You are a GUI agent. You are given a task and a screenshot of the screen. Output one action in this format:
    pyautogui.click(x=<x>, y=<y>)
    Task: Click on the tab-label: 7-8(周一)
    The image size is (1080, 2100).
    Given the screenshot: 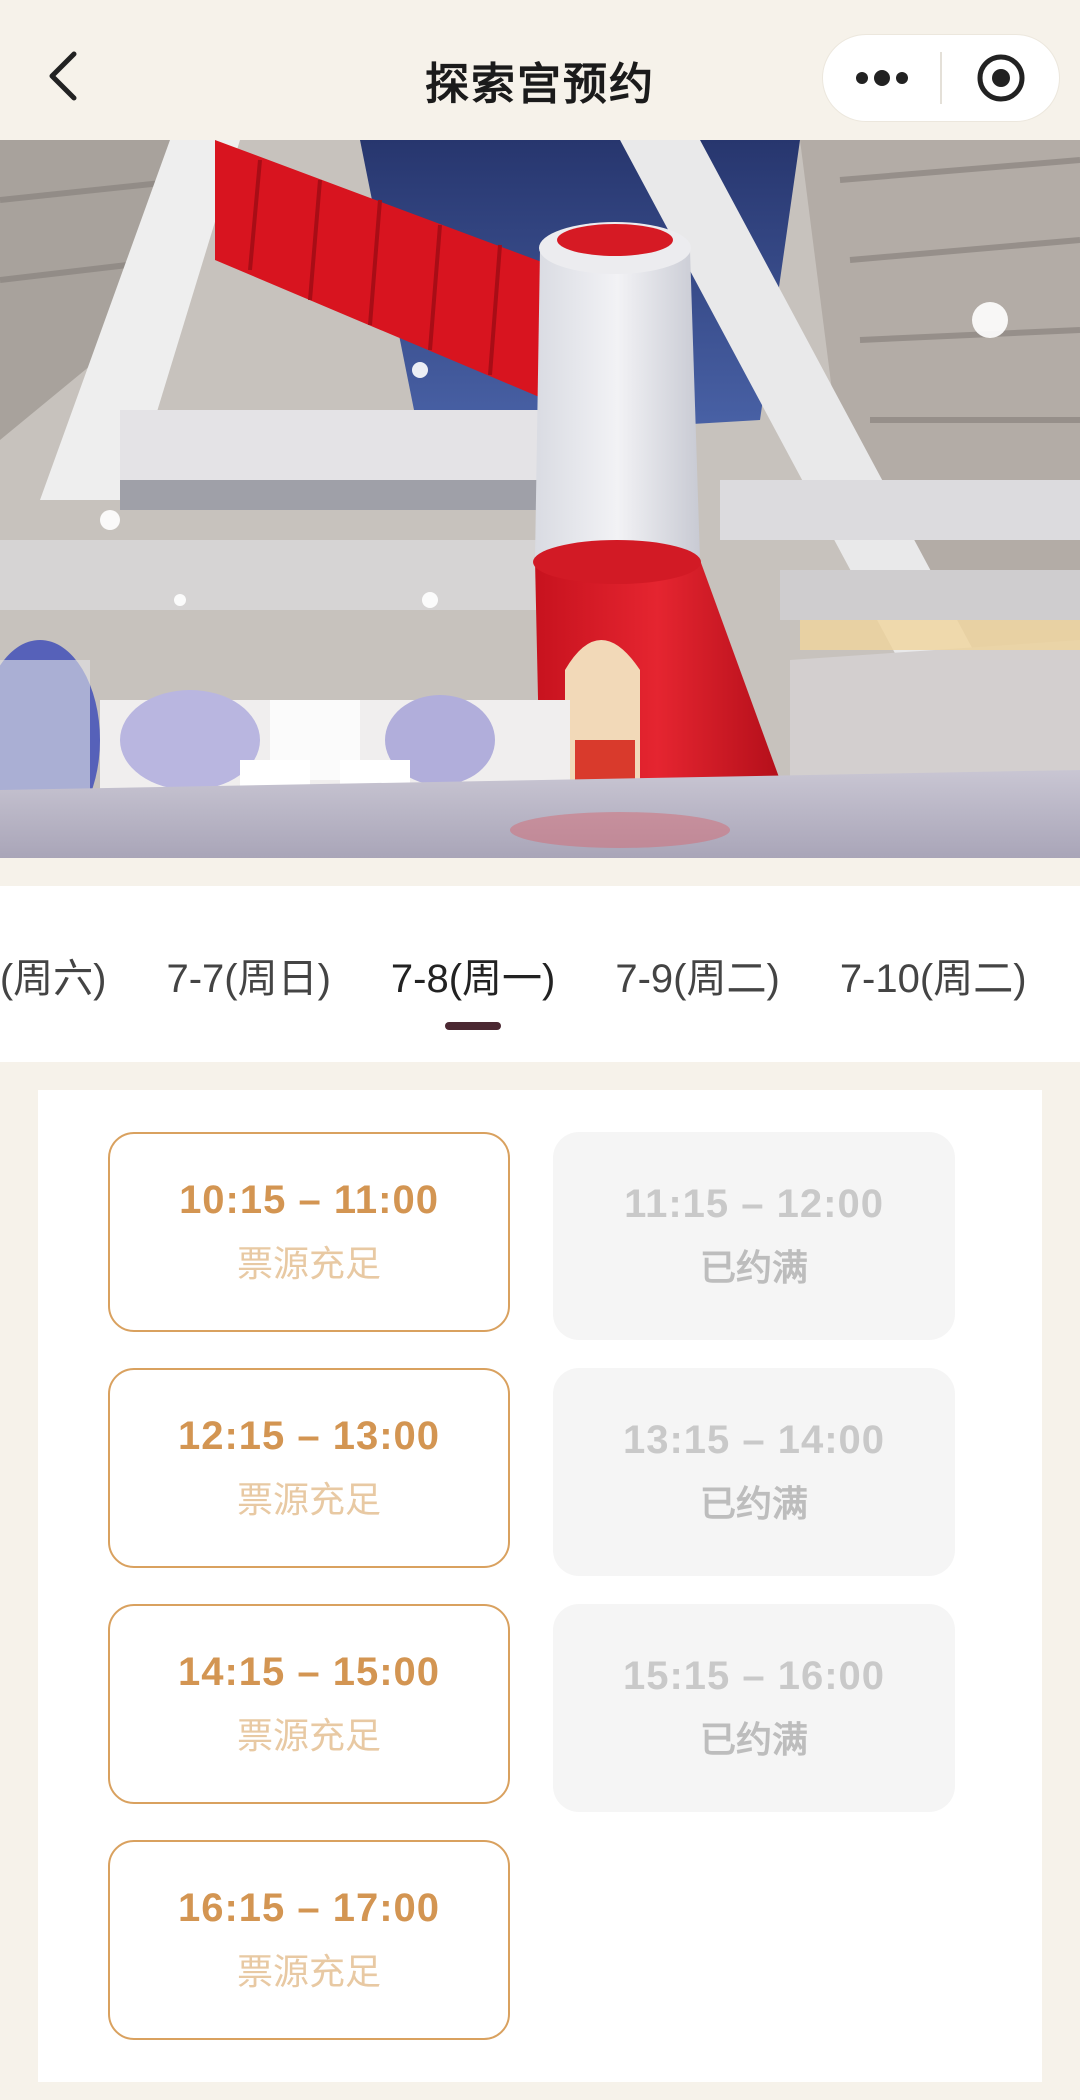 What is the action you would take?
    pyautogui.click(x=473, y=979)
    